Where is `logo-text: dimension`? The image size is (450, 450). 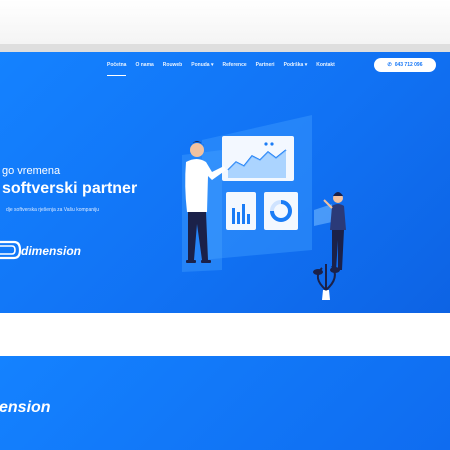 logo-text: dimension is located at coordinates (51, 251).